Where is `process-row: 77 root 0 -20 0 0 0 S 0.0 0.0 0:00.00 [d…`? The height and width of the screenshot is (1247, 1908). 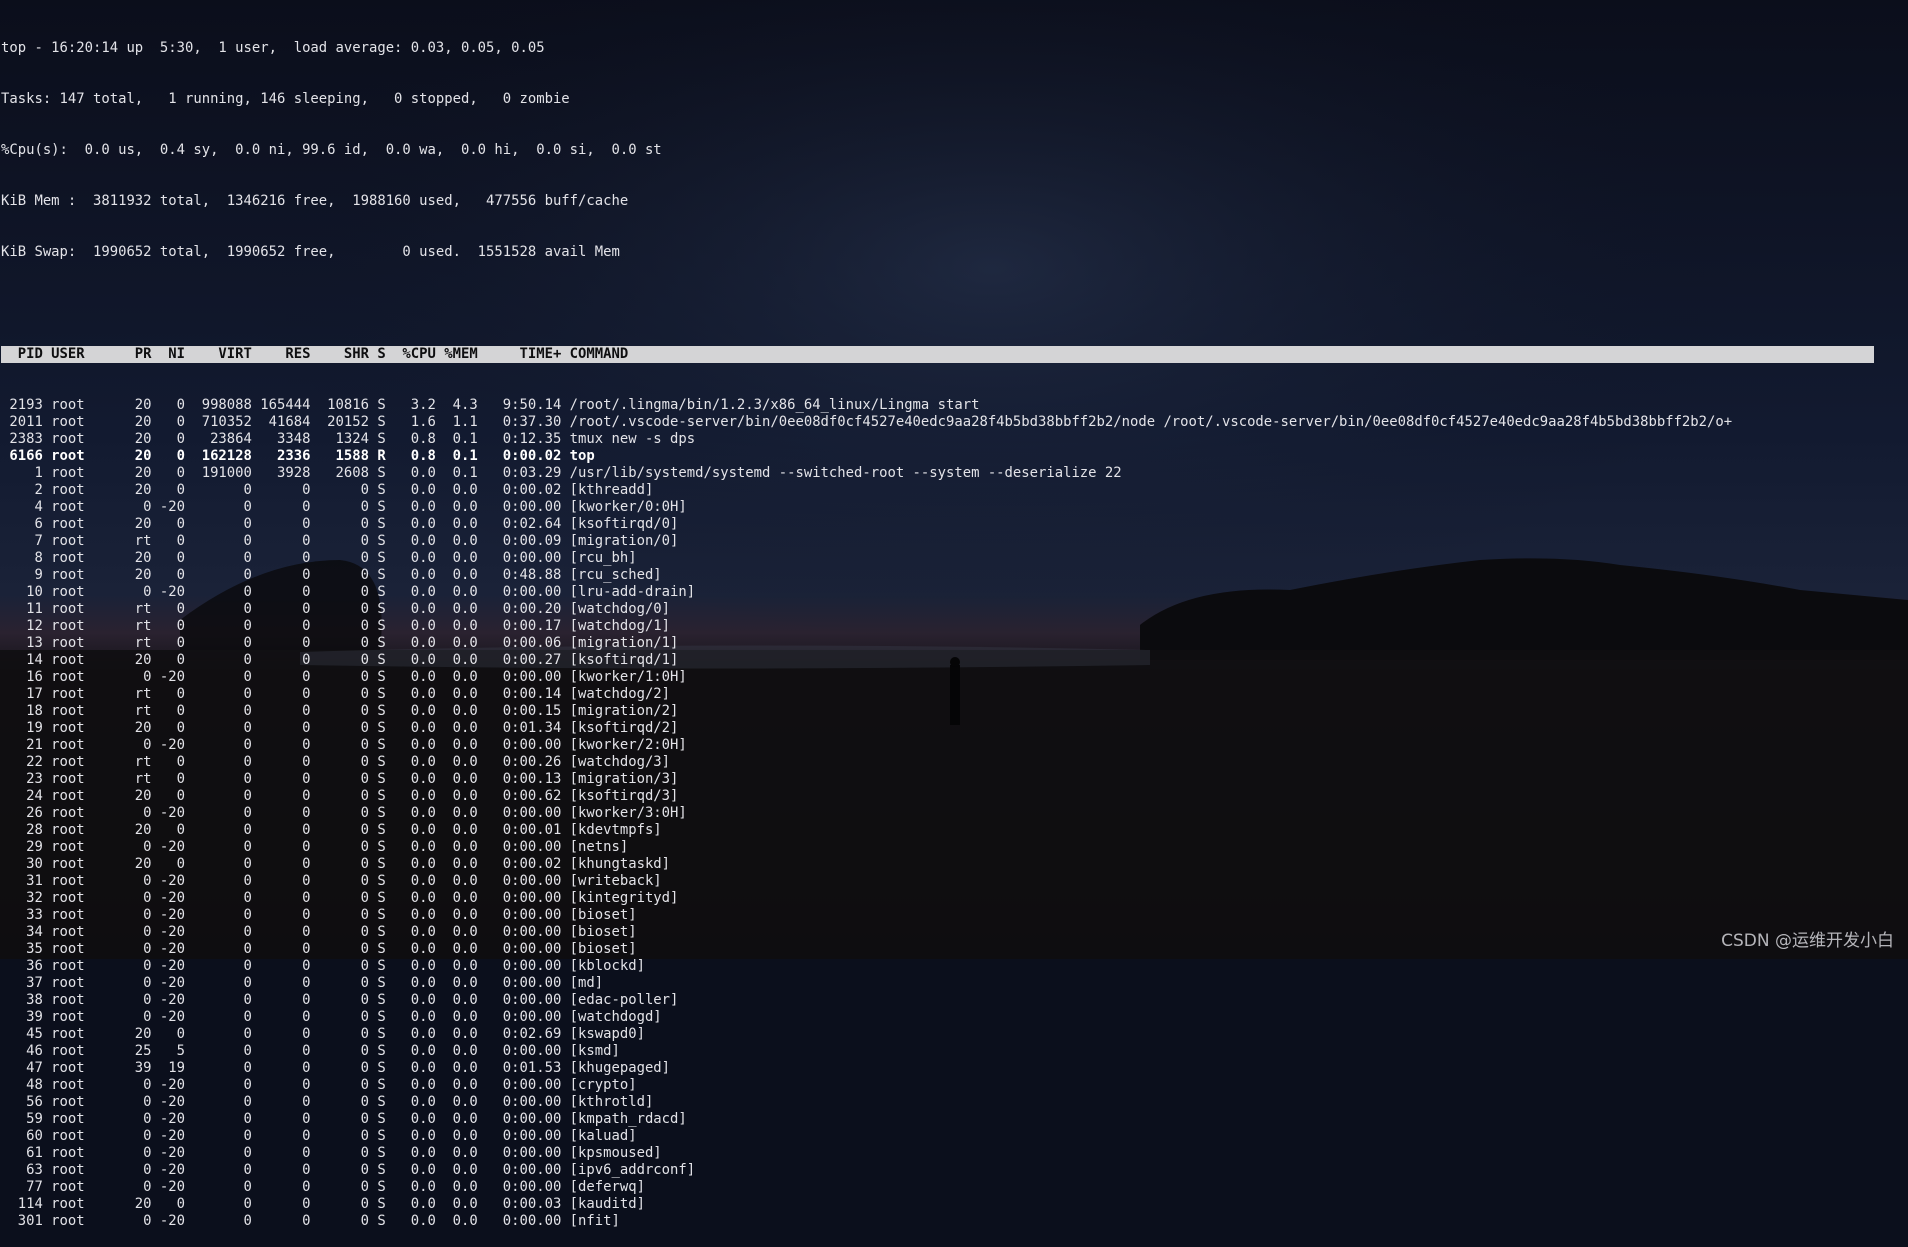 process-row: 77 root 0 -20 0 0 0 S 0.0 0.0 0:00.00 [d… is located at coordinates (323, 1187).